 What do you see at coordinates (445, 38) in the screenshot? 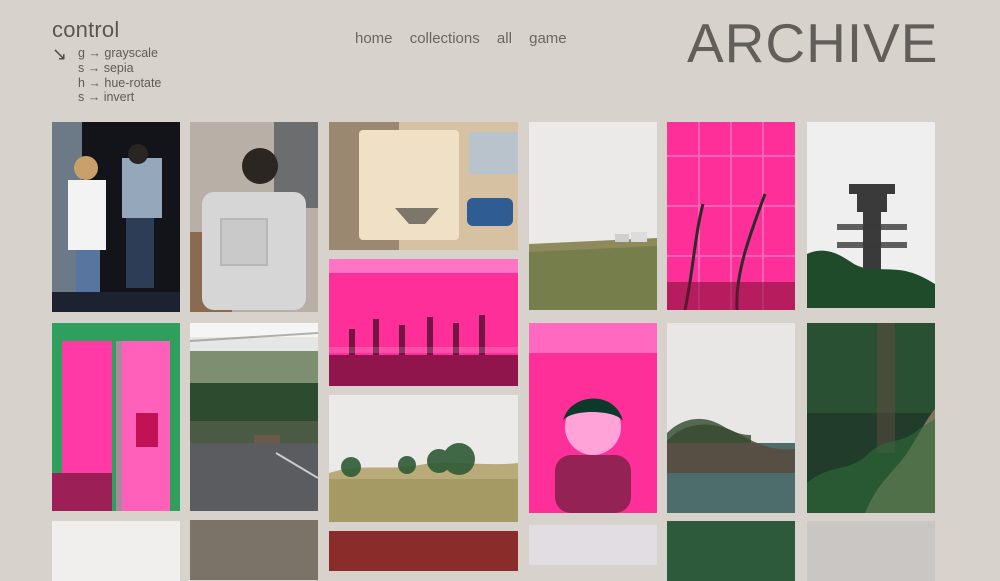
I see `nav-link-collections: collections` at bounding box center [445, 38].